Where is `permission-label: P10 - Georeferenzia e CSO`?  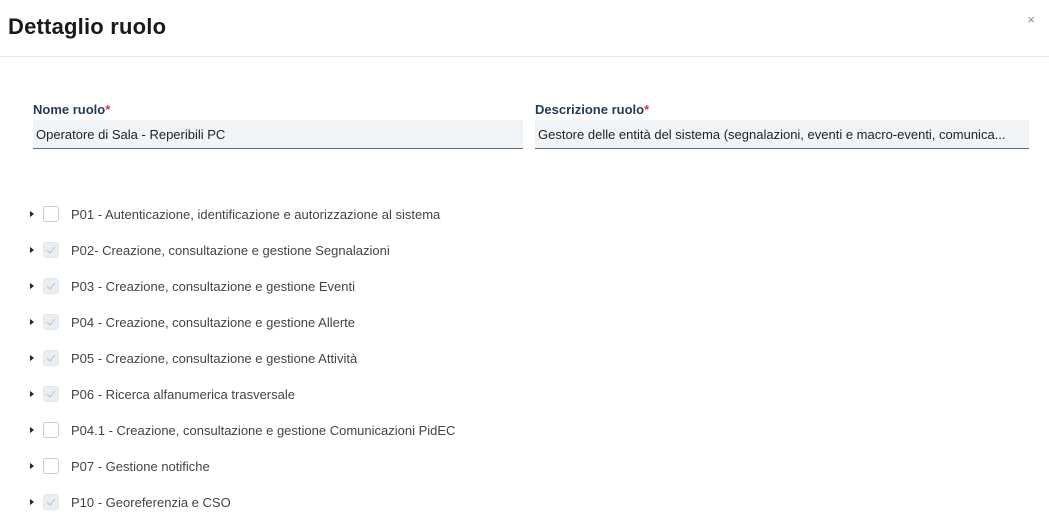
permission-label: P10 - Georeferenzia e CSO is located at coordinates (151, 502).